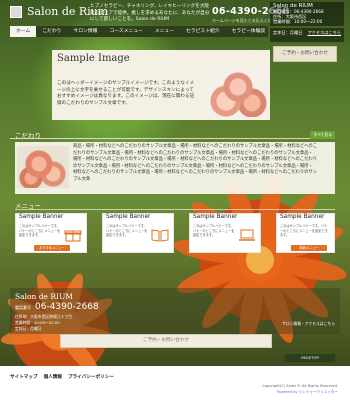 Image resolution: width=350 pixels, height=400 pixels. Describe the element at coordinates (160, 235) in the screenshot. I see `book-icon` at that location.